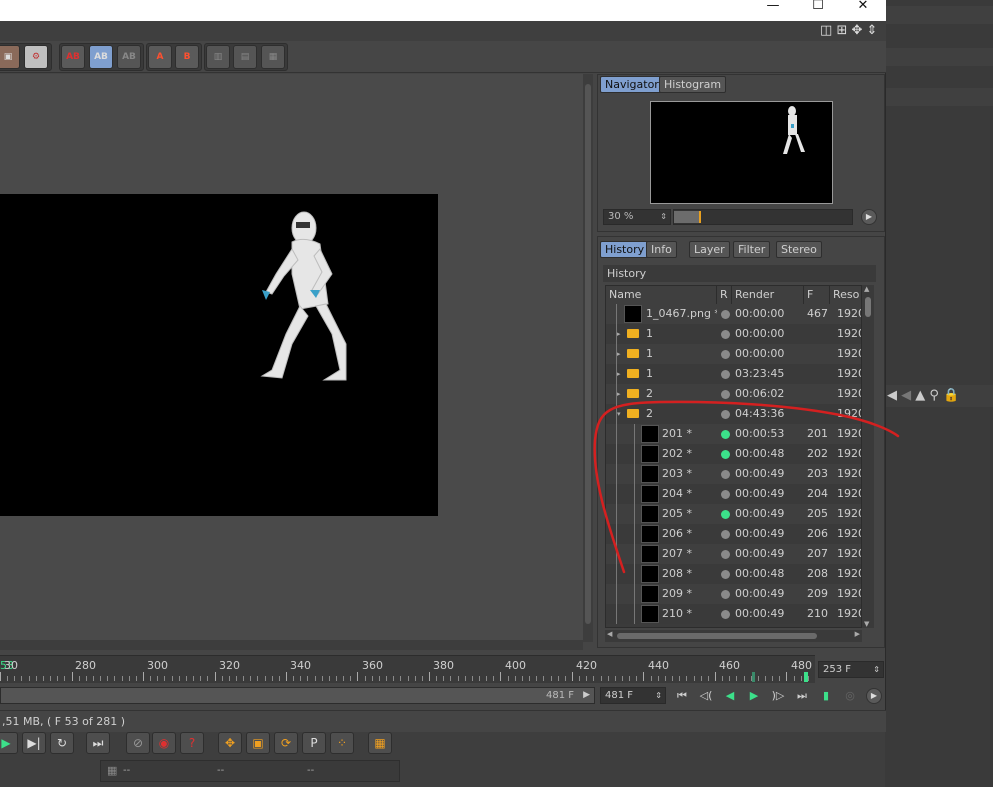  What do you see at coordinates (245, 57) in the screenshot?
I see `split-vertical-icon: ▤` at bounding box center [245, 57].